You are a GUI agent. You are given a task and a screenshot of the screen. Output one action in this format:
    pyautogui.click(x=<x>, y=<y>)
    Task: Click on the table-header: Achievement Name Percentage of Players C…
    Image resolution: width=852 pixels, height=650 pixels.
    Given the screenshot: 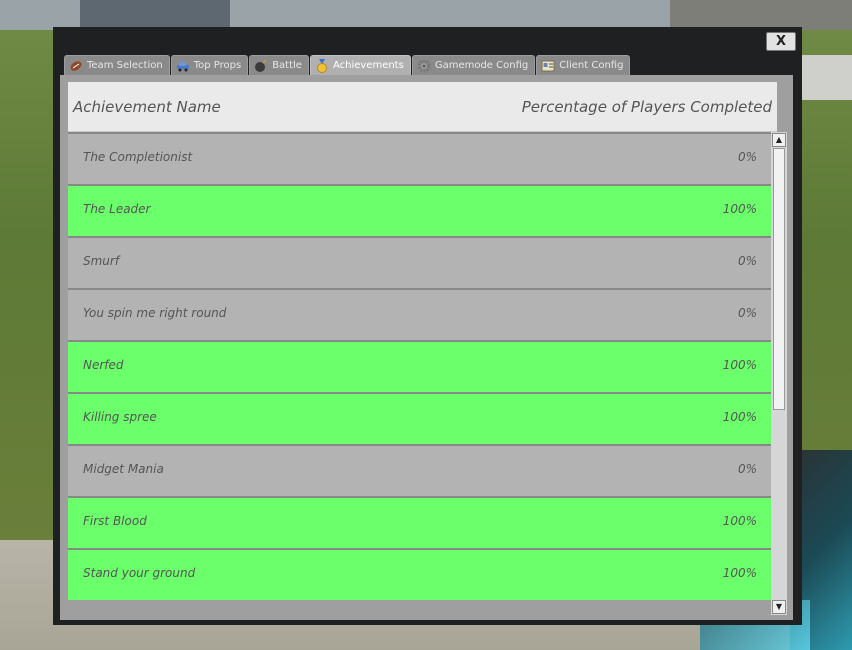 What is the action you would take?
    pyautogui.click(x=422, y=107)
    